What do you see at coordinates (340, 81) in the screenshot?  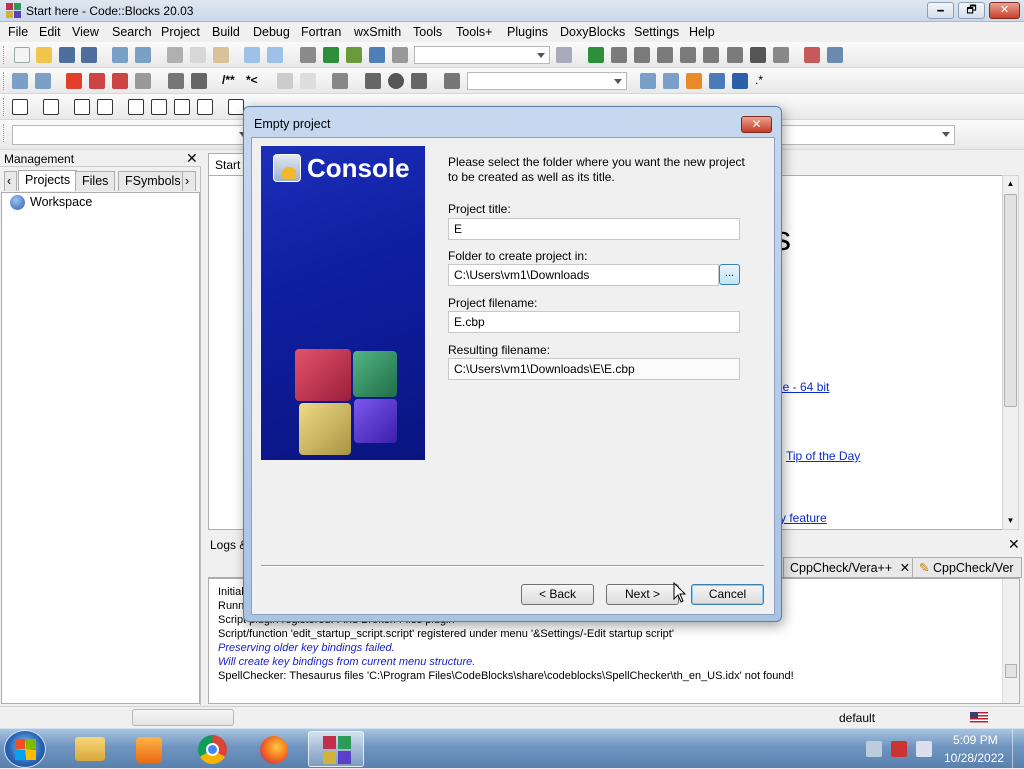 I see `config-wrench-icon` at bounding box center [340, 81].